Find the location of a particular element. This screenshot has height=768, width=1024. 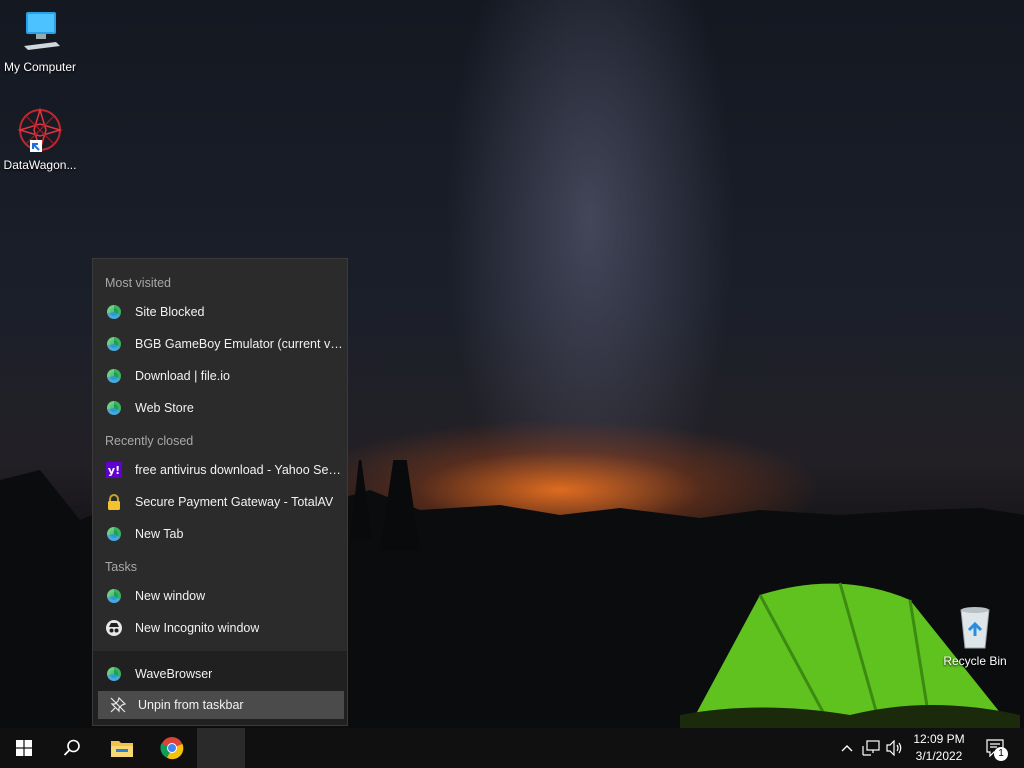

unpin-from-taskbar-button: Unpin from taskbar is located at coordinates (221, 705).